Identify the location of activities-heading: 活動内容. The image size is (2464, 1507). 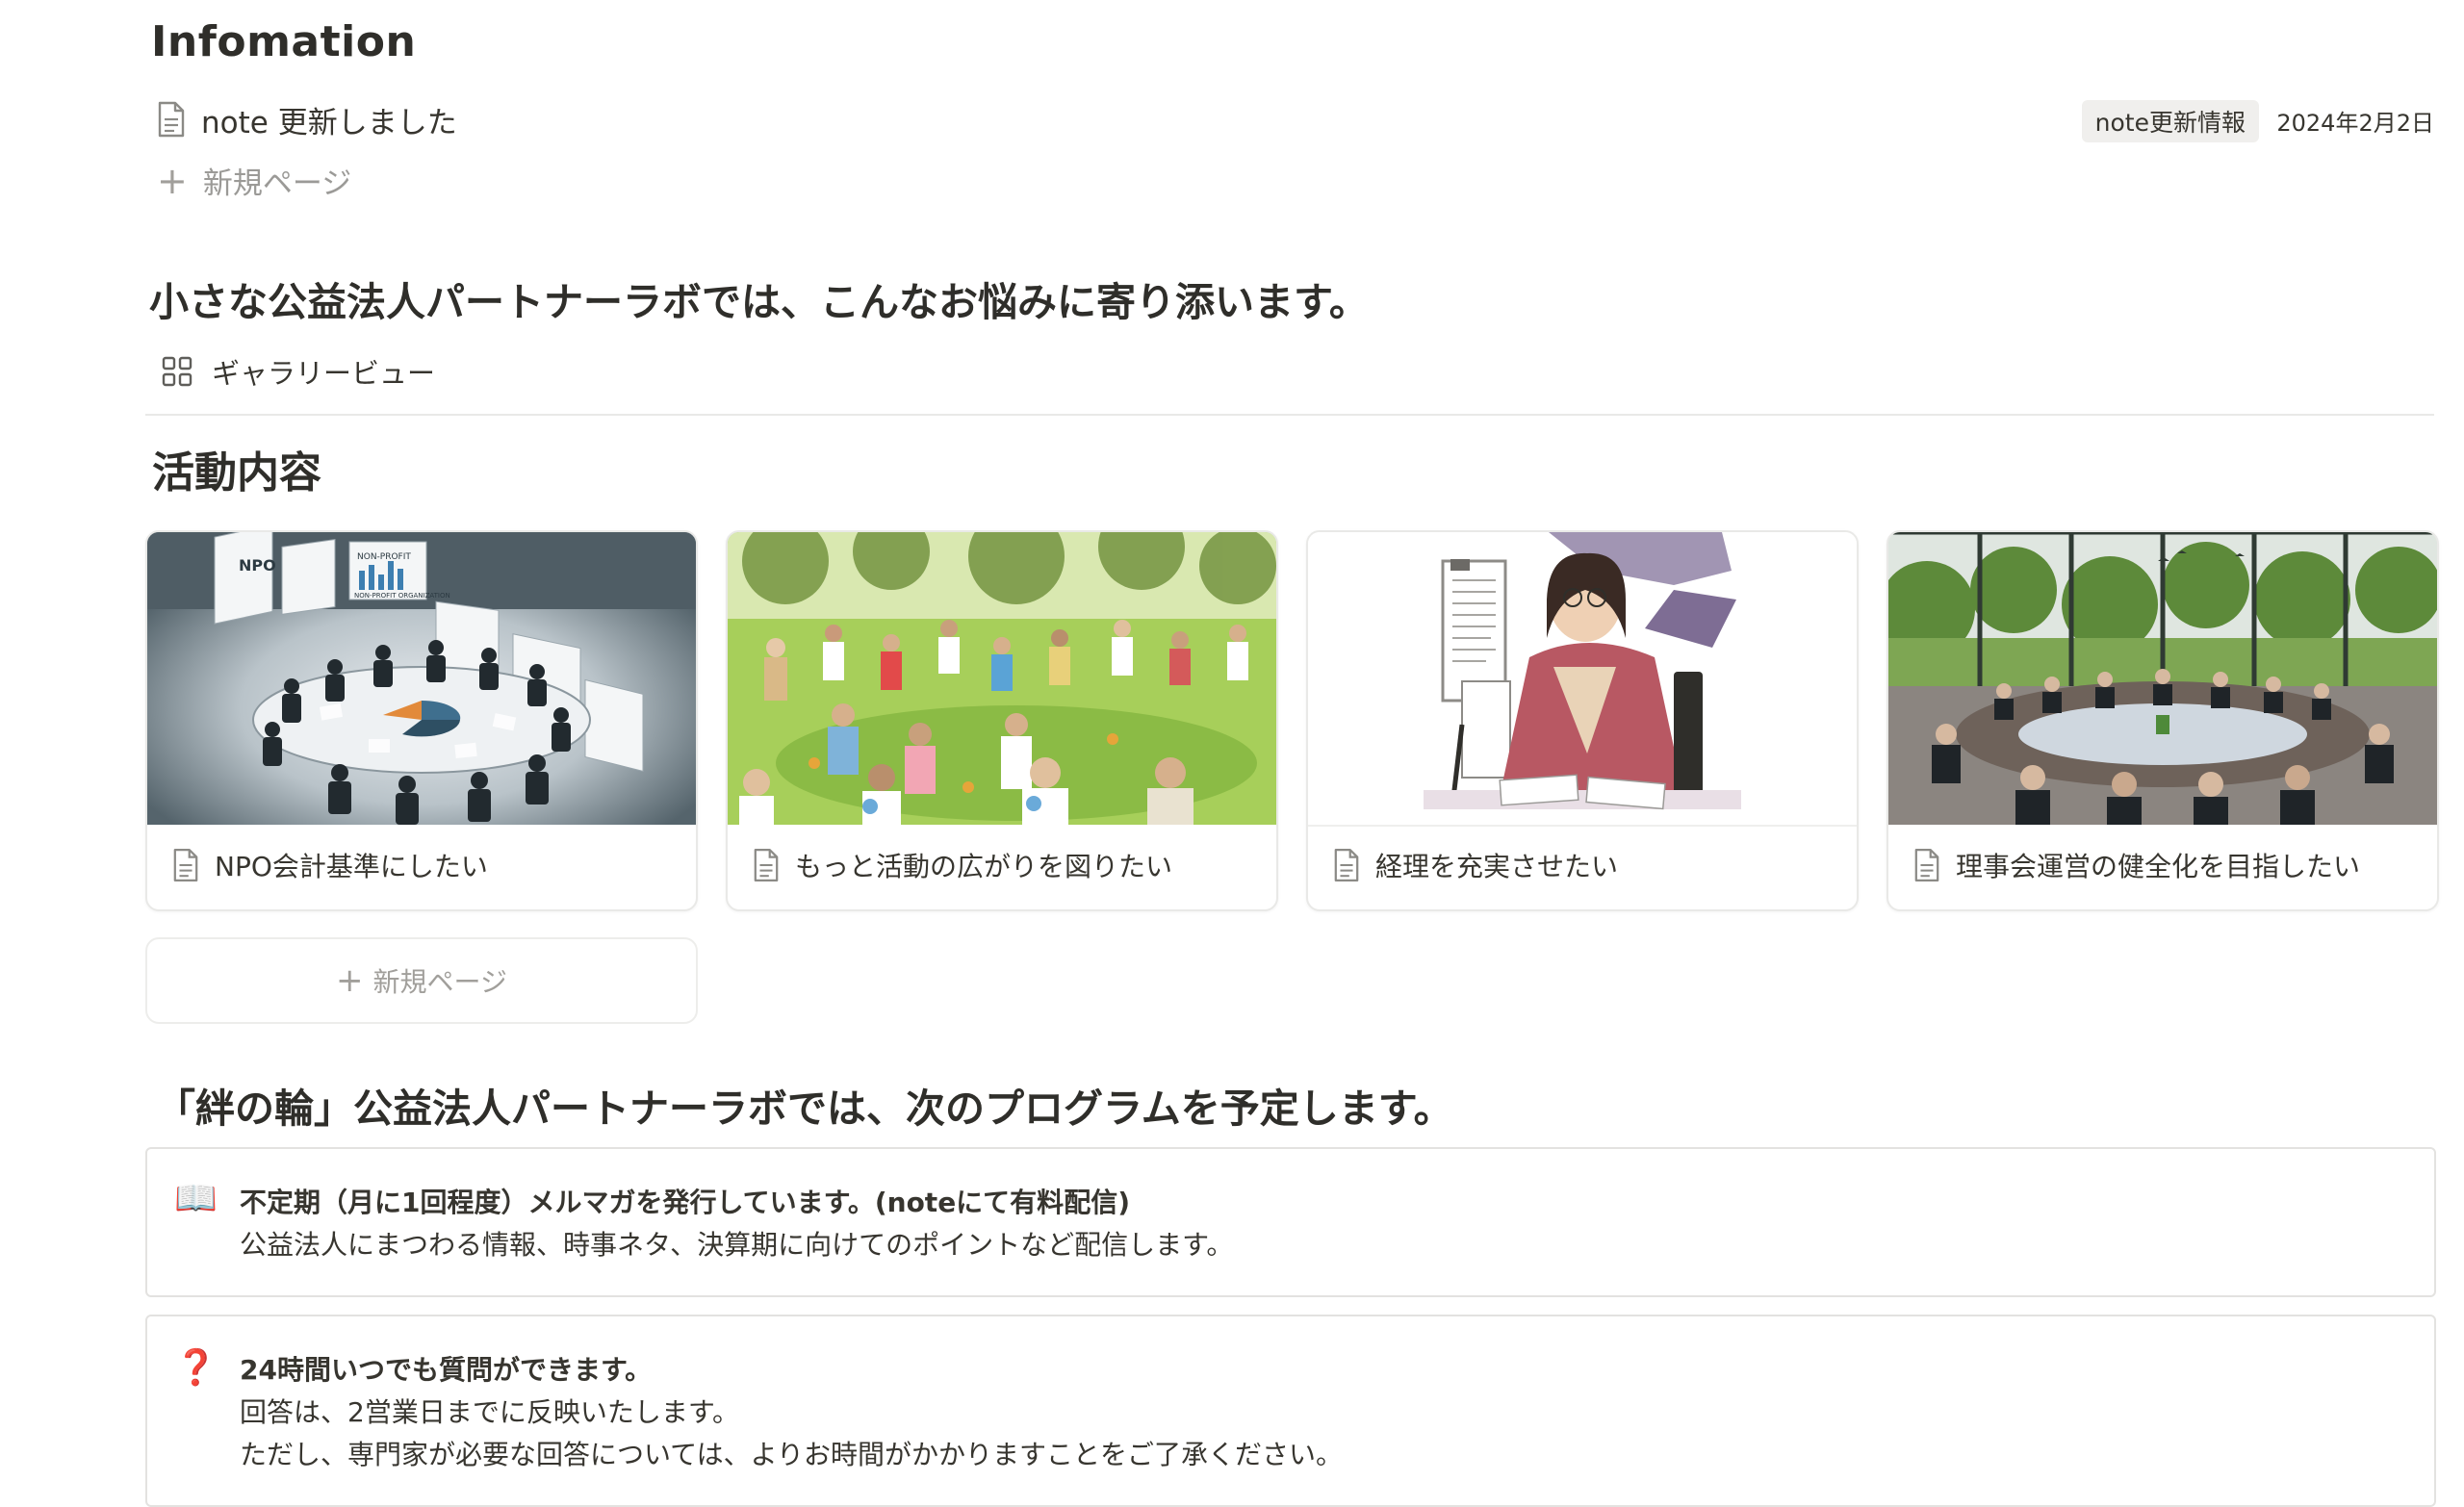
(236, 473).